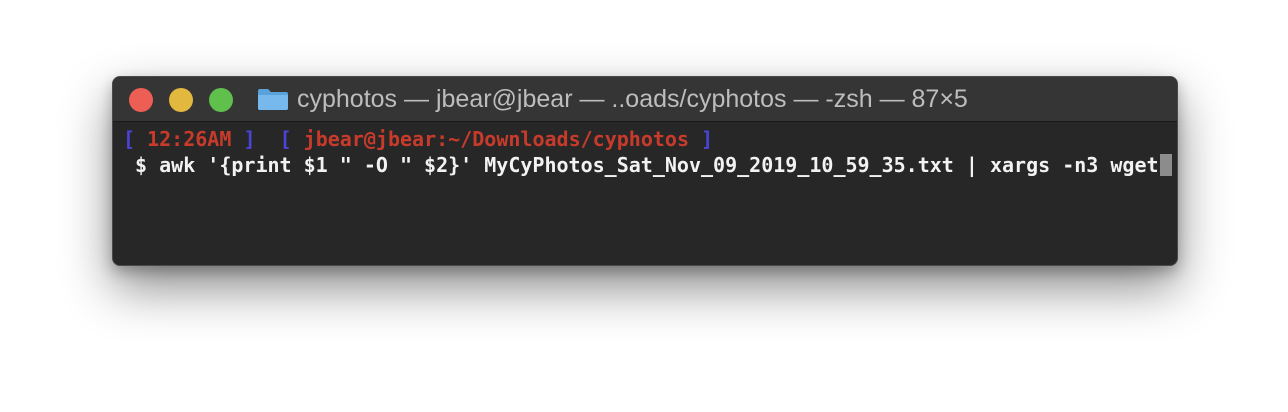 Image resolution: width=1288 pixels, height=412 pixels. What do you see at coordinates (273, 99) in the screenshot?
I see `folder-icon` at bounding box center [273, 99].